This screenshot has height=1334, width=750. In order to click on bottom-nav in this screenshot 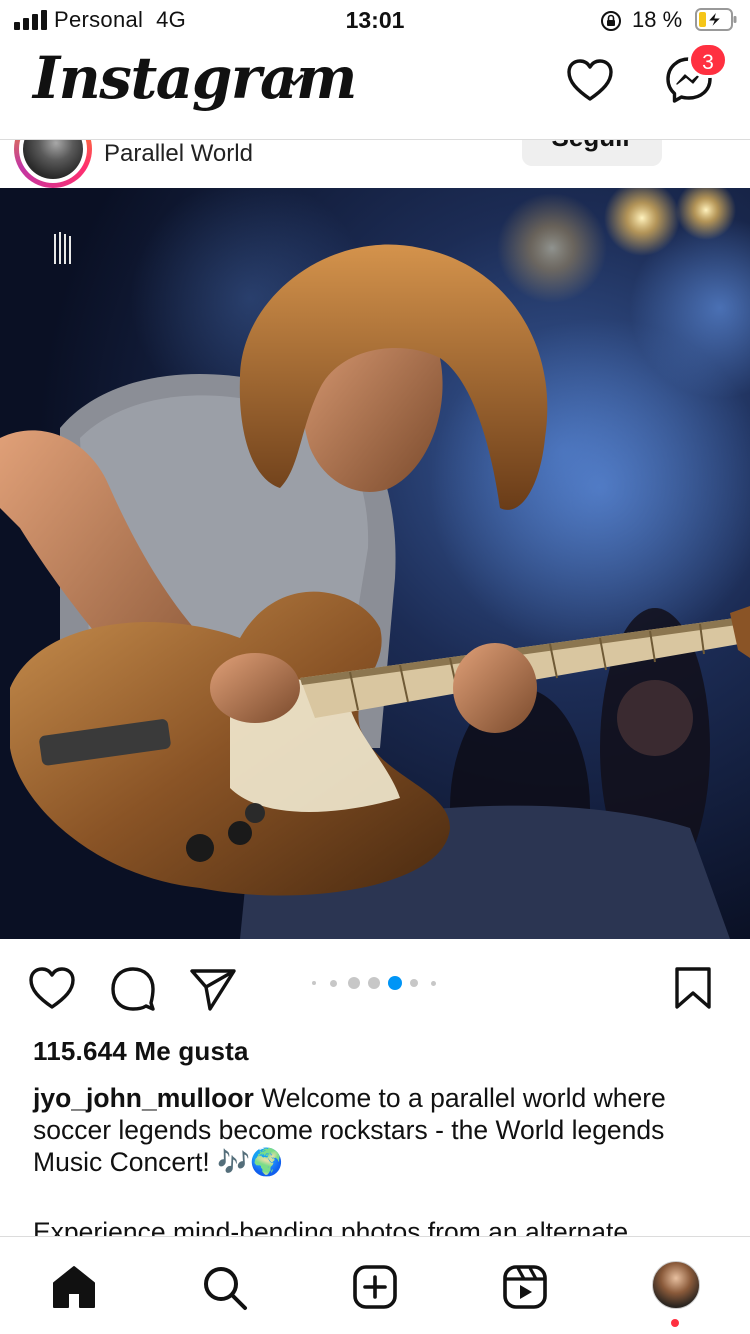, I will do `click(375, 1285)`.